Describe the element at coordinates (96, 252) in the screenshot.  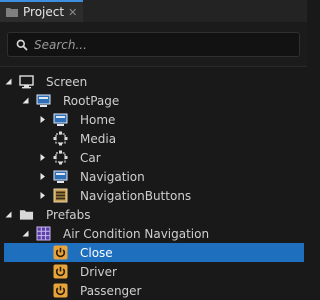
I see `tree-item-label: Close` at that location.